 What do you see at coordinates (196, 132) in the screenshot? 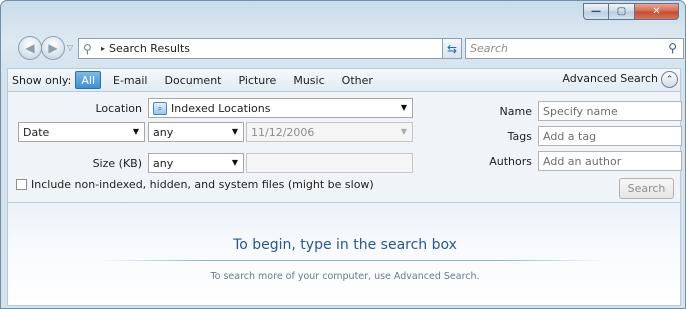
I see `date-qualifier-select: any ▼` at bounding box center [196, 132].